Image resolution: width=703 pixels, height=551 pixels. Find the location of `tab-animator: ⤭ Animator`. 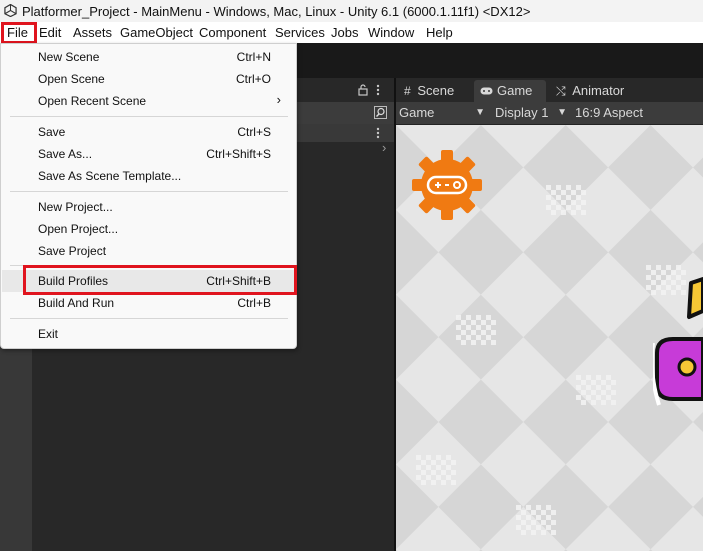

tab-animator: ⤭ Animator is located at coordinates (601, 91).